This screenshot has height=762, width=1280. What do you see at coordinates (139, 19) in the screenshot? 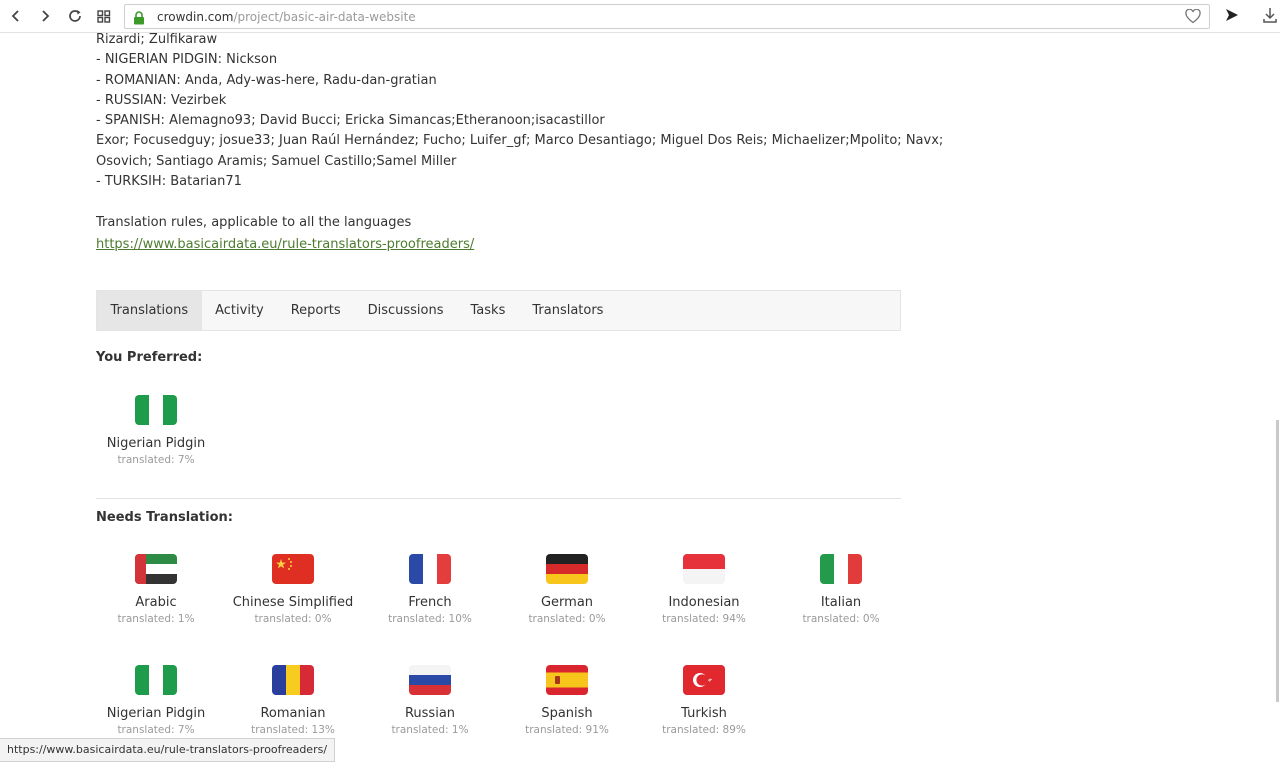
I see `lock-icon` at bounding box center [139, 19].